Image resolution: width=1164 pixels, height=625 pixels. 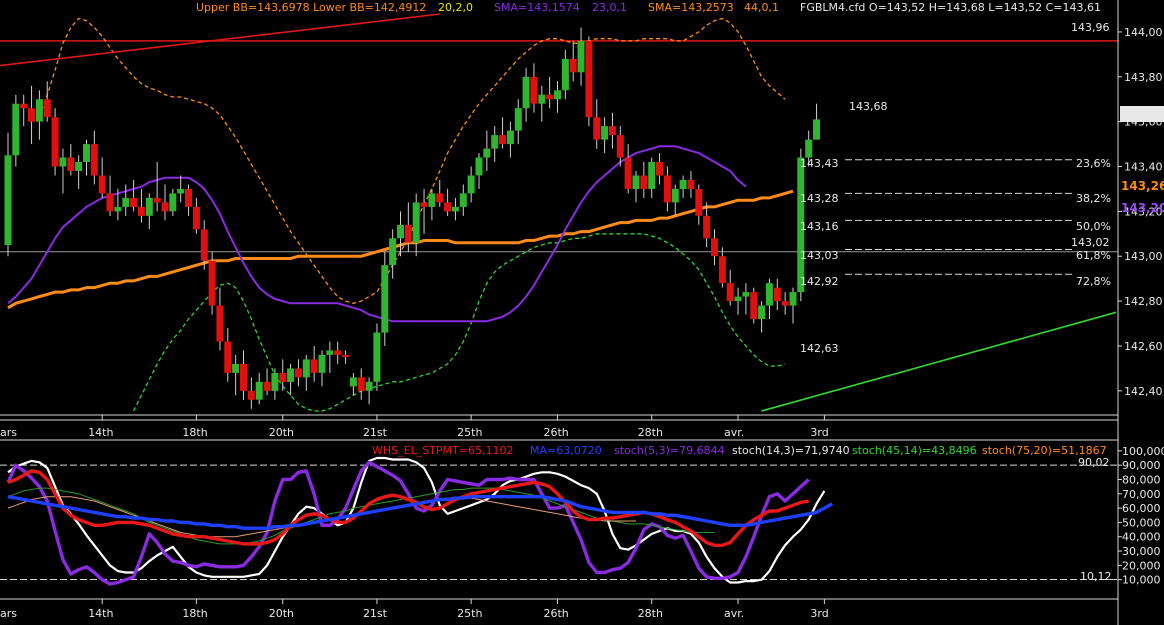 What do you see at coordinates (442, 450) in the screenshot?
I see `whs-legend: WHS_EL_STPMT=65,1102` at bounding box center [442, 450].